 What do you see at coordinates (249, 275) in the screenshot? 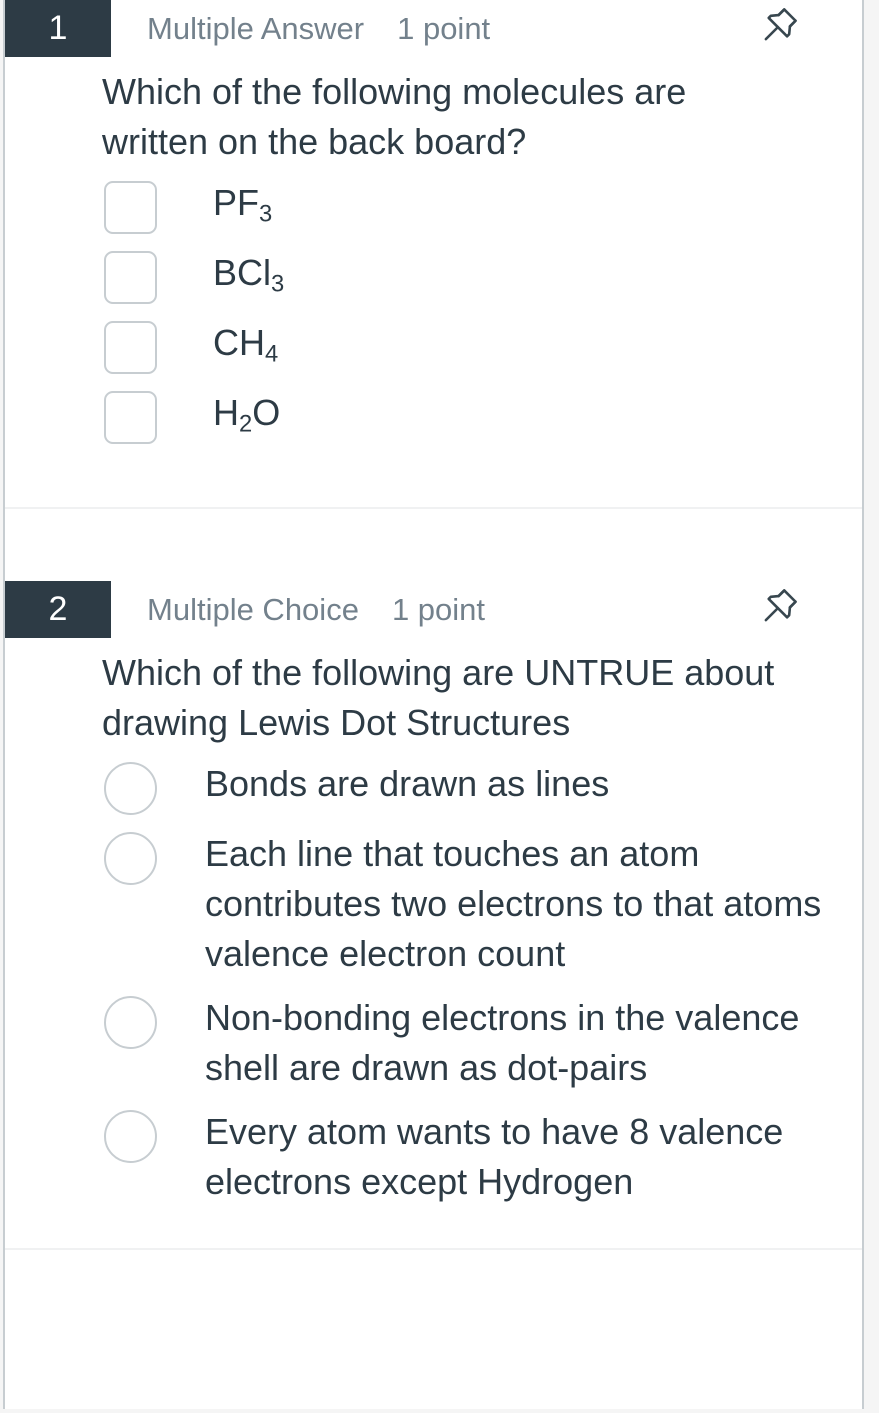
I see `answer-option-label-1-2: BCl3` at bounding box center [249, 275].